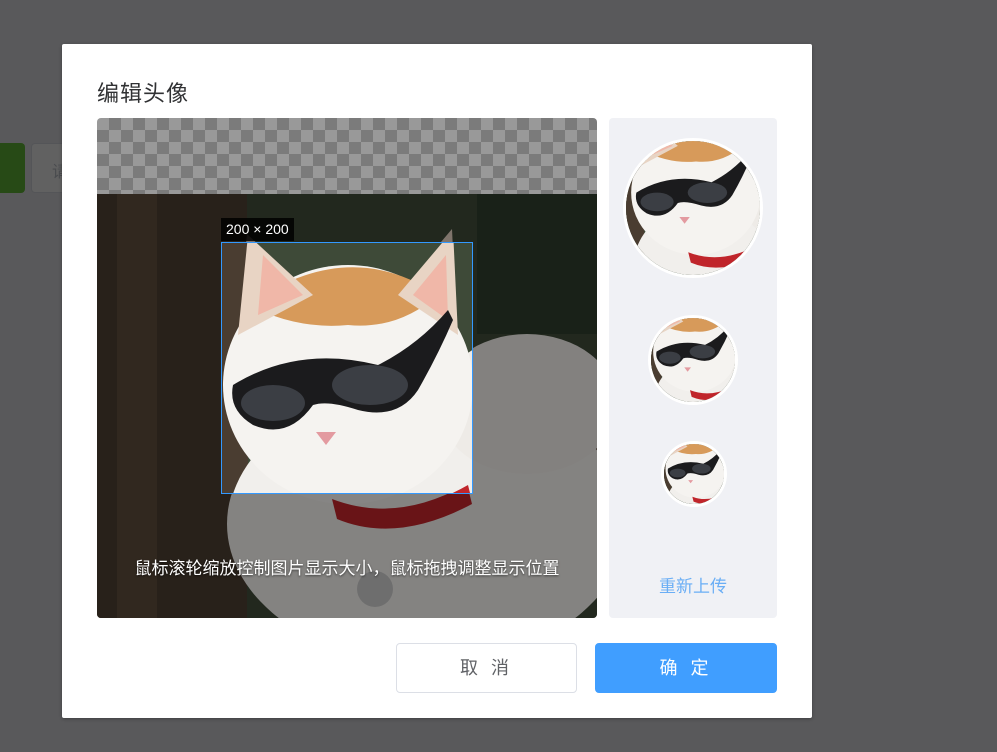  I want to click on crop-selection-box, so click(347, 368).